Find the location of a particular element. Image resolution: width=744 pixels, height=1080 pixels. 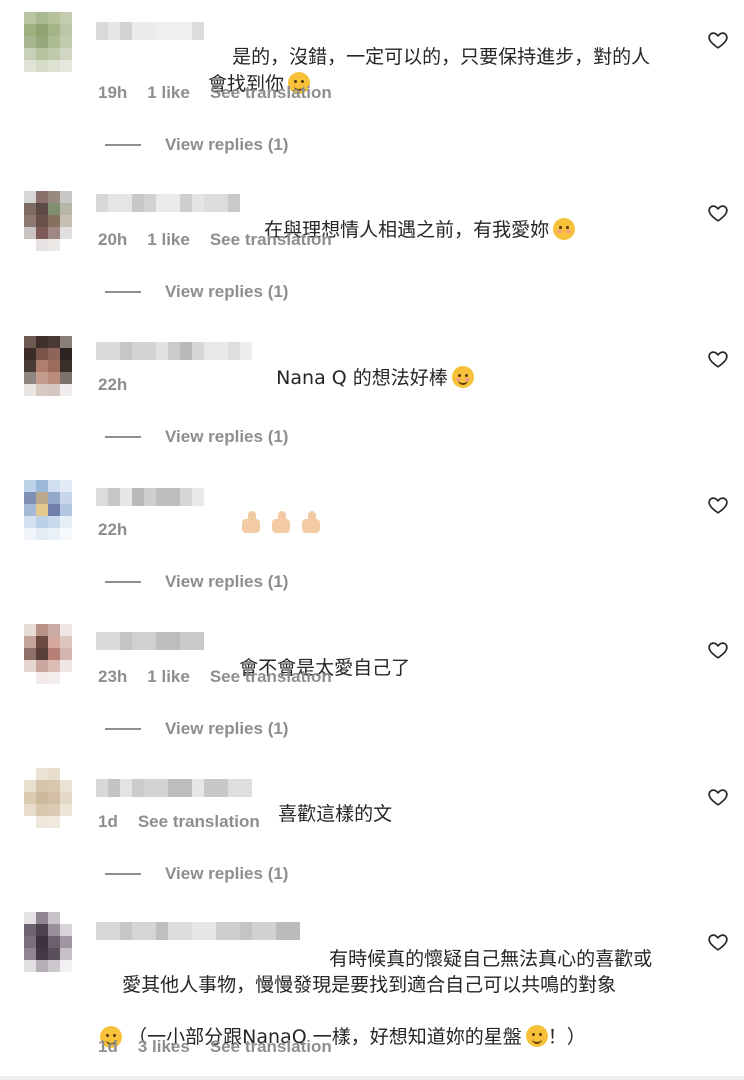

comment-meta: 1d See translation is located at coordinates (179, 822).